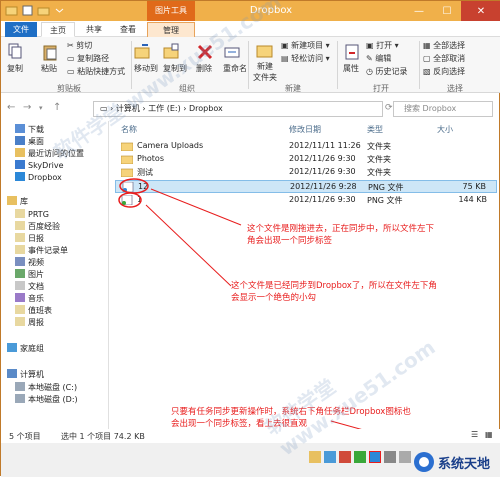  I want to click on system-tray, so click(360, 457).